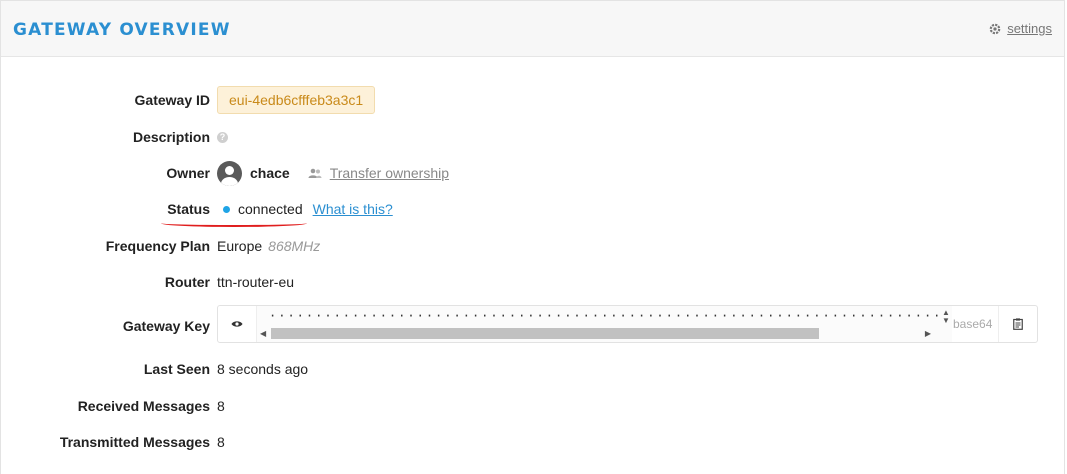 This screenshot has height=474, width=1067. Describe the element at coordinates (256, 282) in the screenshot. I see `router-value: ttn-router-eu` at that location.